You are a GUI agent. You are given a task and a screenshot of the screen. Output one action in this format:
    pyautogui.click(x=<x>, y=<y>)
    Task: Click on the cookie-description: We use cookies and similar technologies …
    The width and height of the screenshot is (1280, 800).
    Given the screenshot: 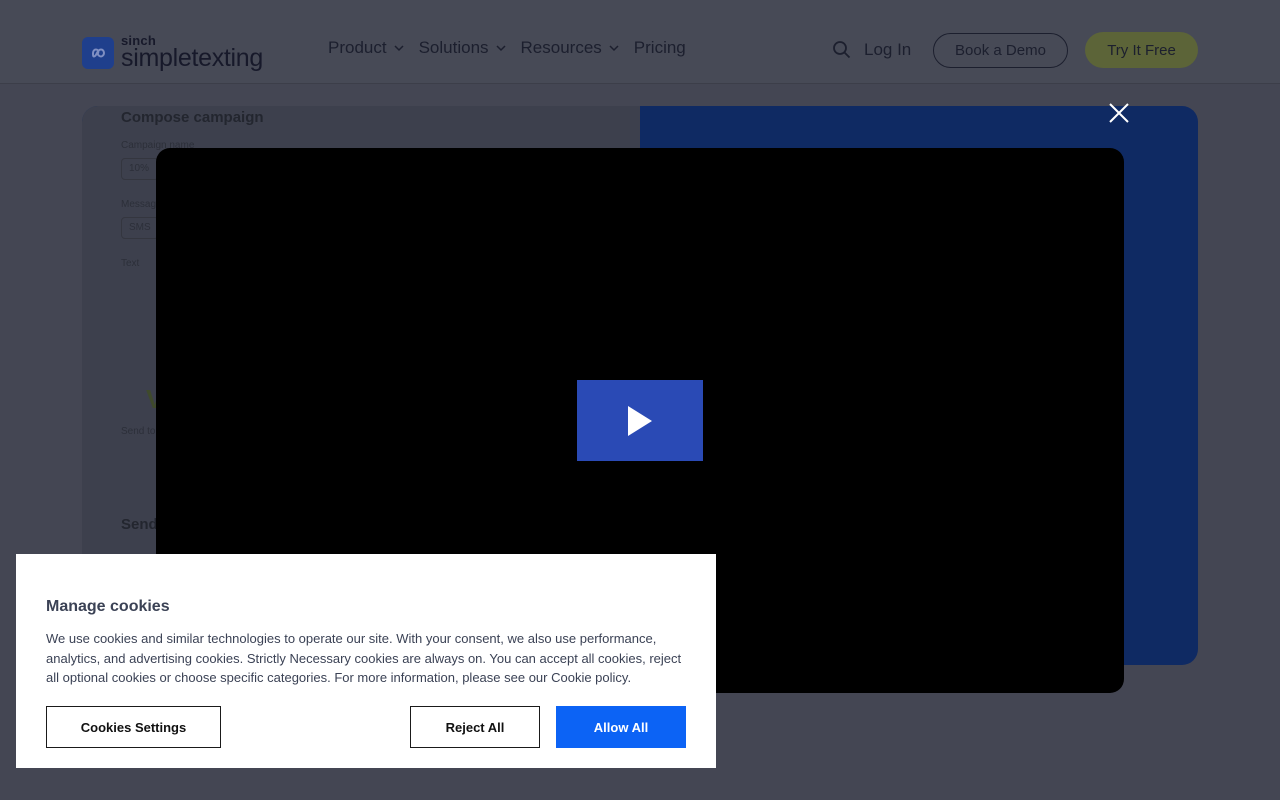 What is the action you would take?
    pyautogui.click(x=364, y=658)
    